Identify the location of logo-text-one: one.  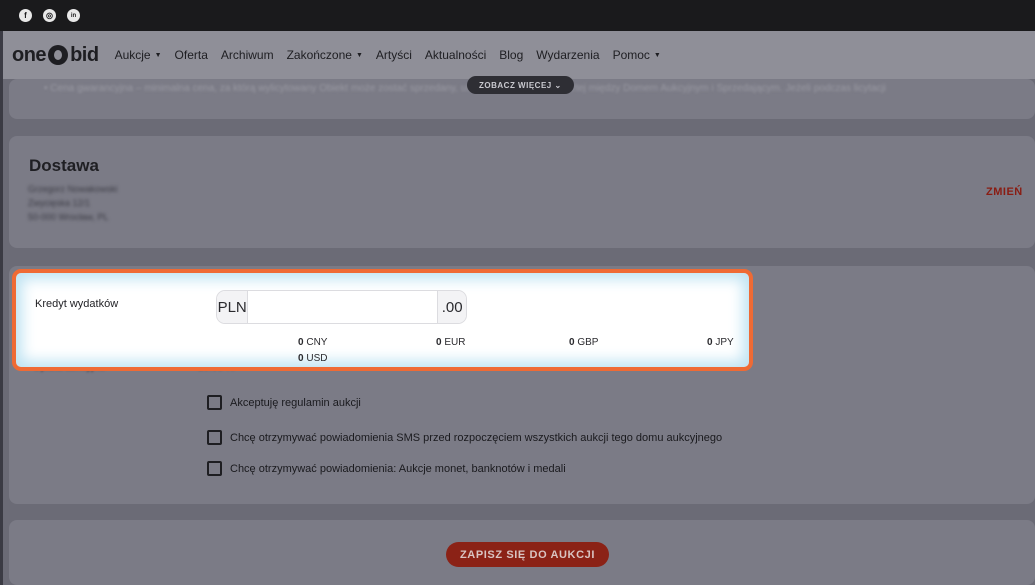
(29, 54).